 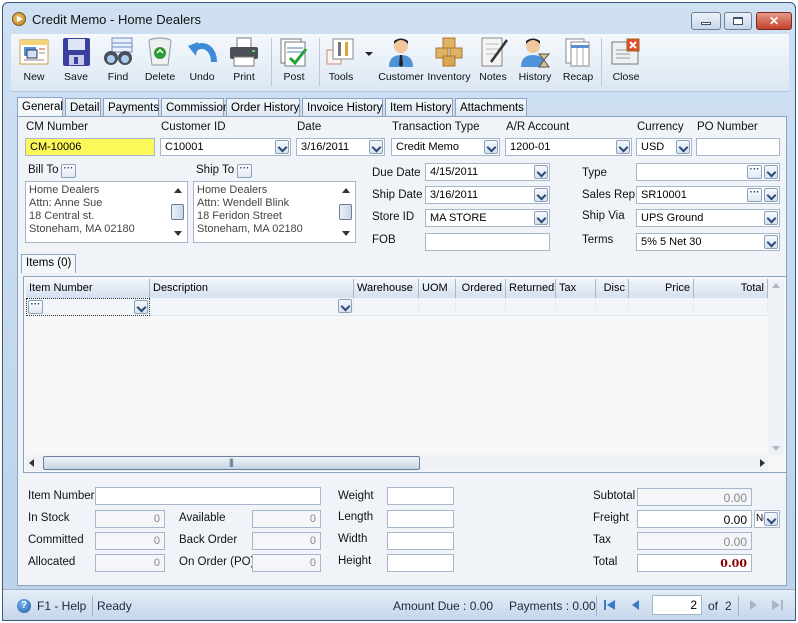 I want to click on column-header-ordered: Ordered, so click(x=481, y=288).